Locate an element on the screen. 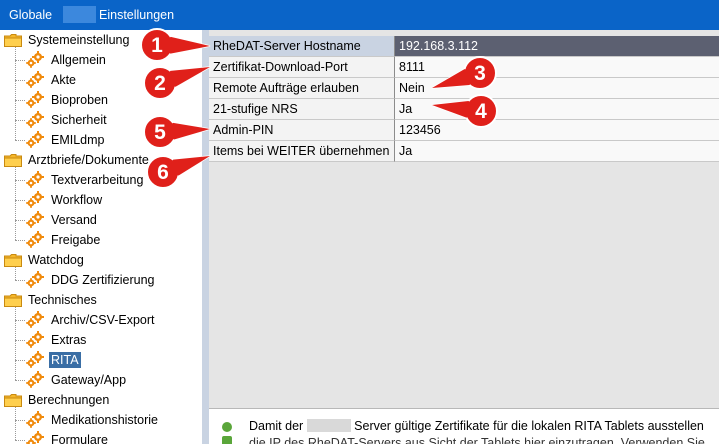 The image size is (719, 444). tree-item-textverarbeitung: Textverarbeitung is located at coordinates (101, 180).